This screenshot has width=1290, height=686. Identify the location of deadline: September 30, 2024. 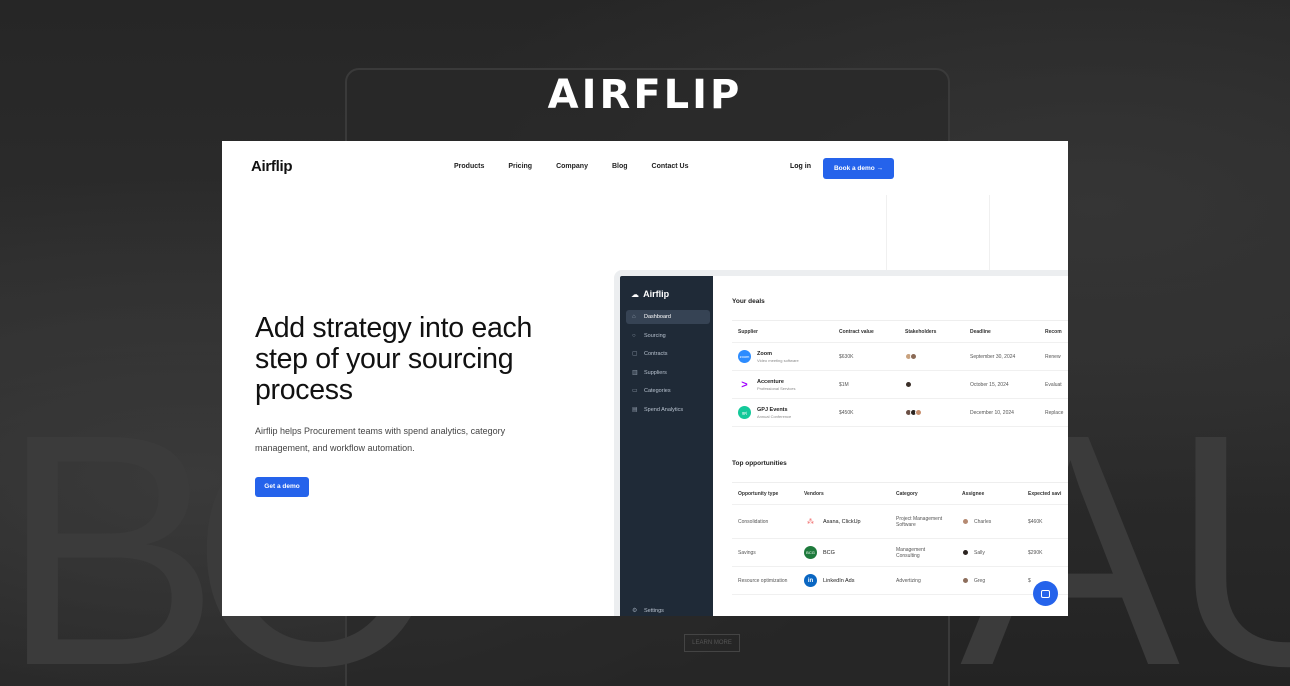
(993, 356).